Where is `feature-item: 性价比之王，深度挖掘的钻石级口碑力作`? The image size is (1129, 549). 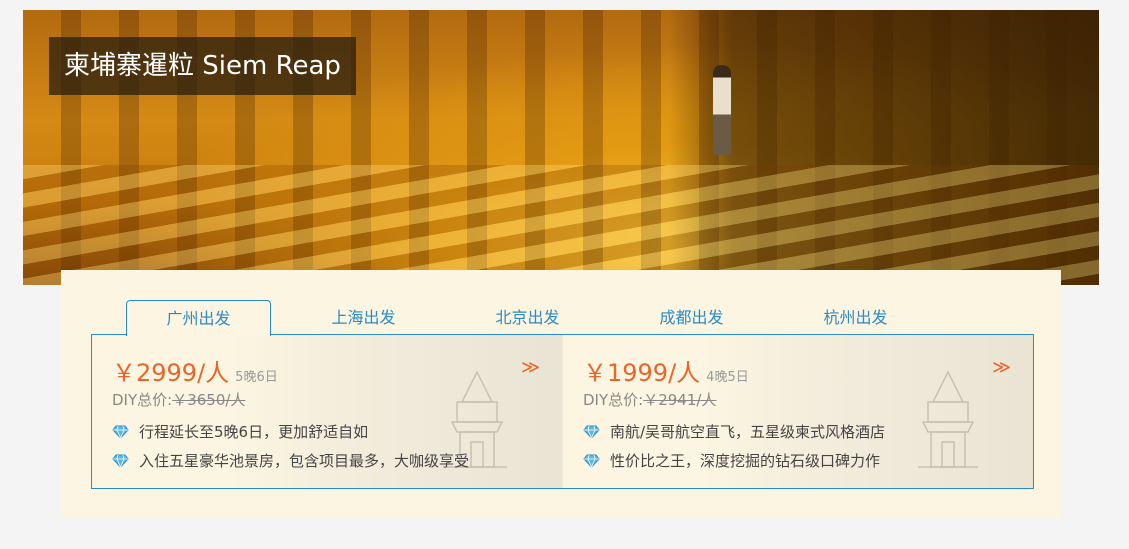 feature-item: 性价比之王，深度挖掘的钻石级口碑力作 is located at coordinates (731, 460).